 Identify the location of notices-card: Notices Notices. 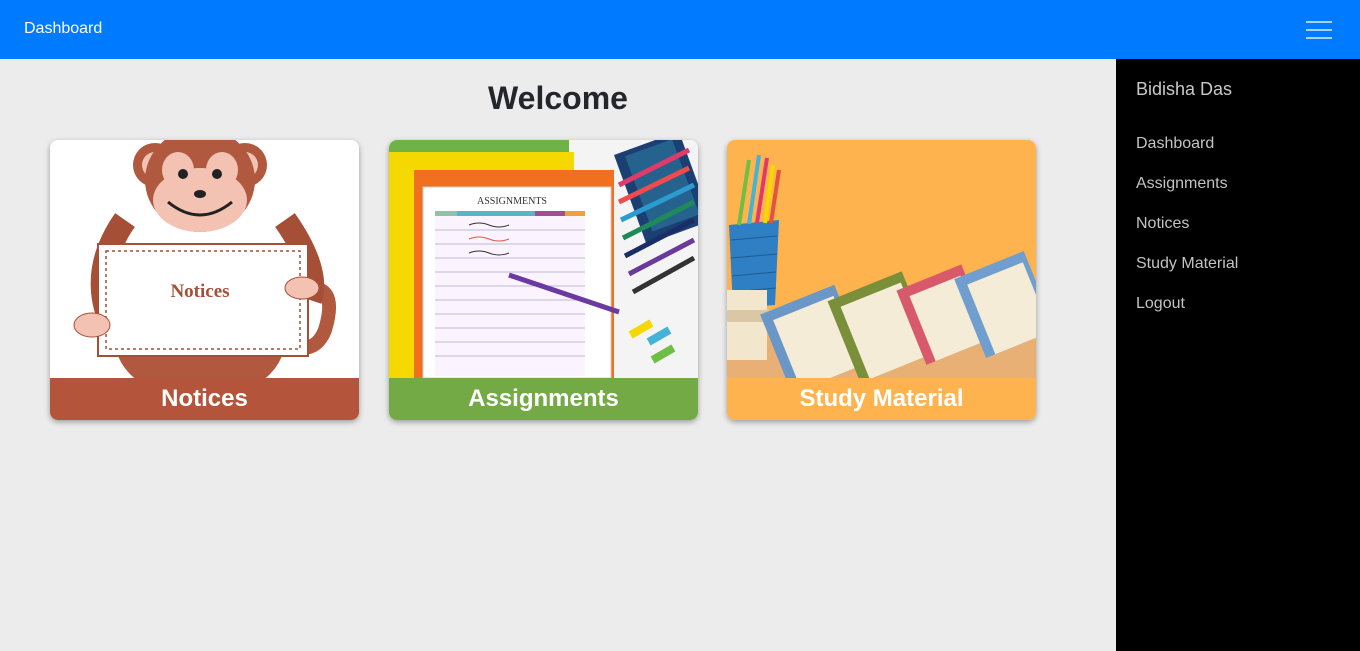
(204, 280).